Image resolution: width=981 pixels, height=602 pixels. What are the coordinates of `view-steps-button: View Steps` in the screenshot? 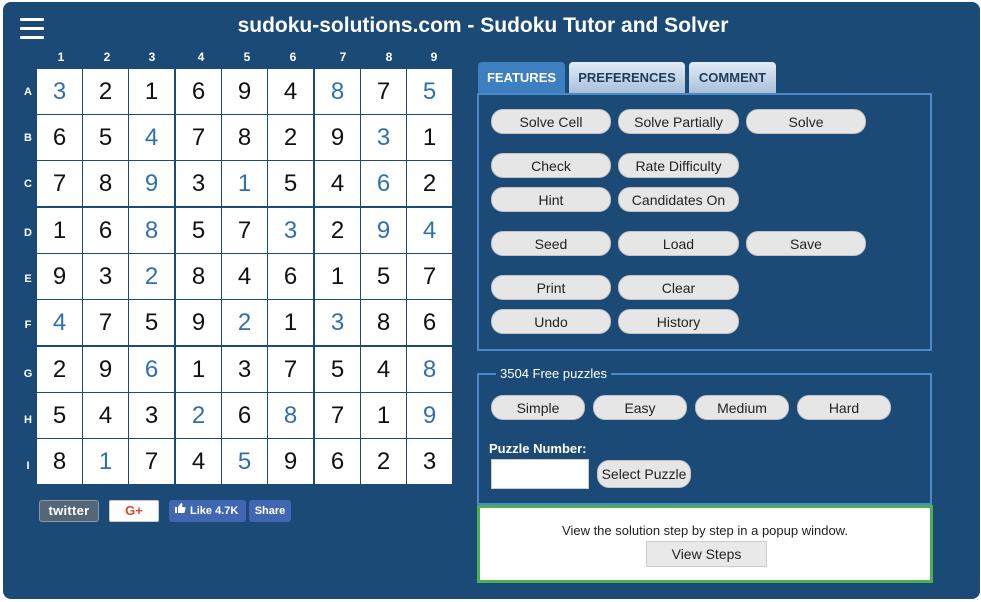 It's located at (706, 554).